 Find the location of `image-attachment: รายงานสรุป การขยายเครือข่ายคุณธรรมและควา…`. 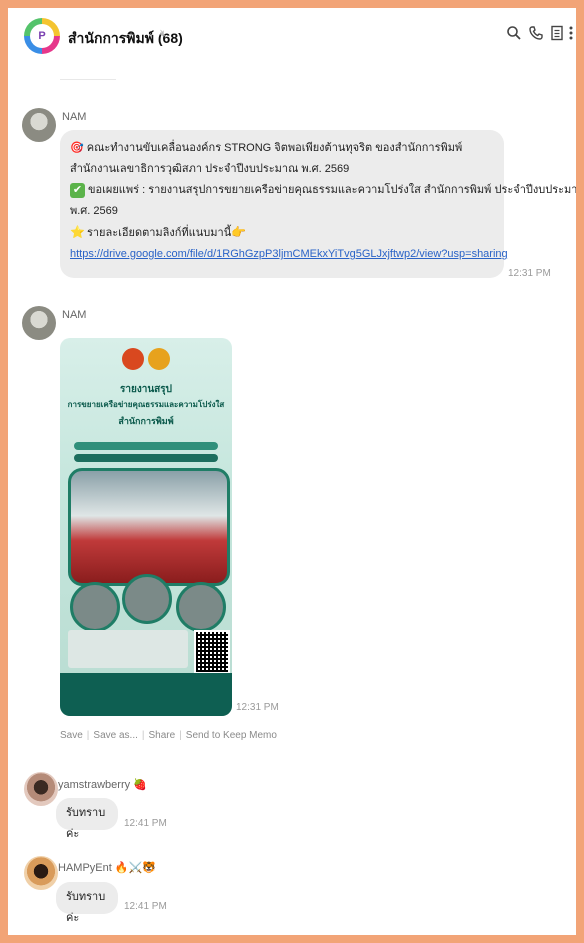

image-attachment: รายงานสรุป การขยายเครือข่ายคุณธรรมและควา… is located at coordinates (146, 527).